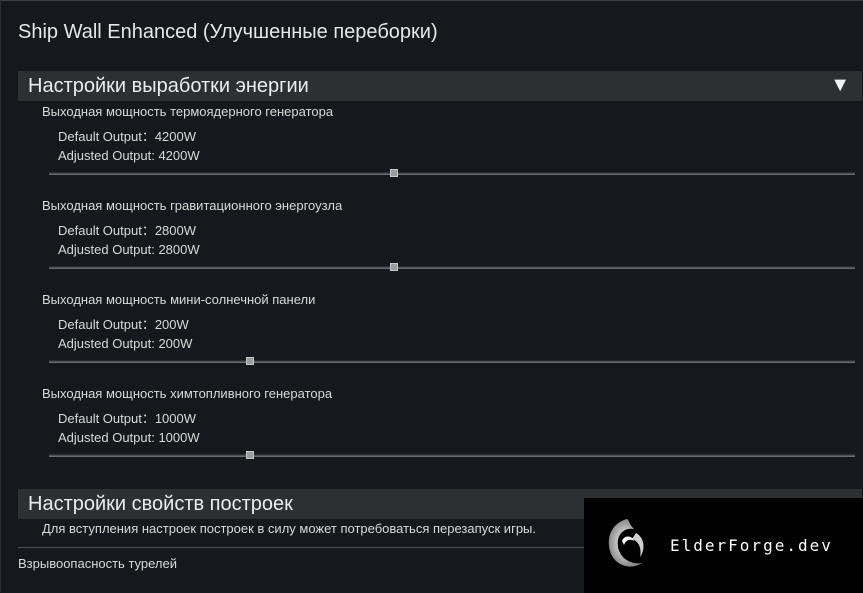 The height and width of the screenshot is (593, 863). What do you see at coordinates (179, 299) in the screenshot?
I see `setting-title: Выходная мощность мини-солнечной панели` at bounding box center [179, 299].